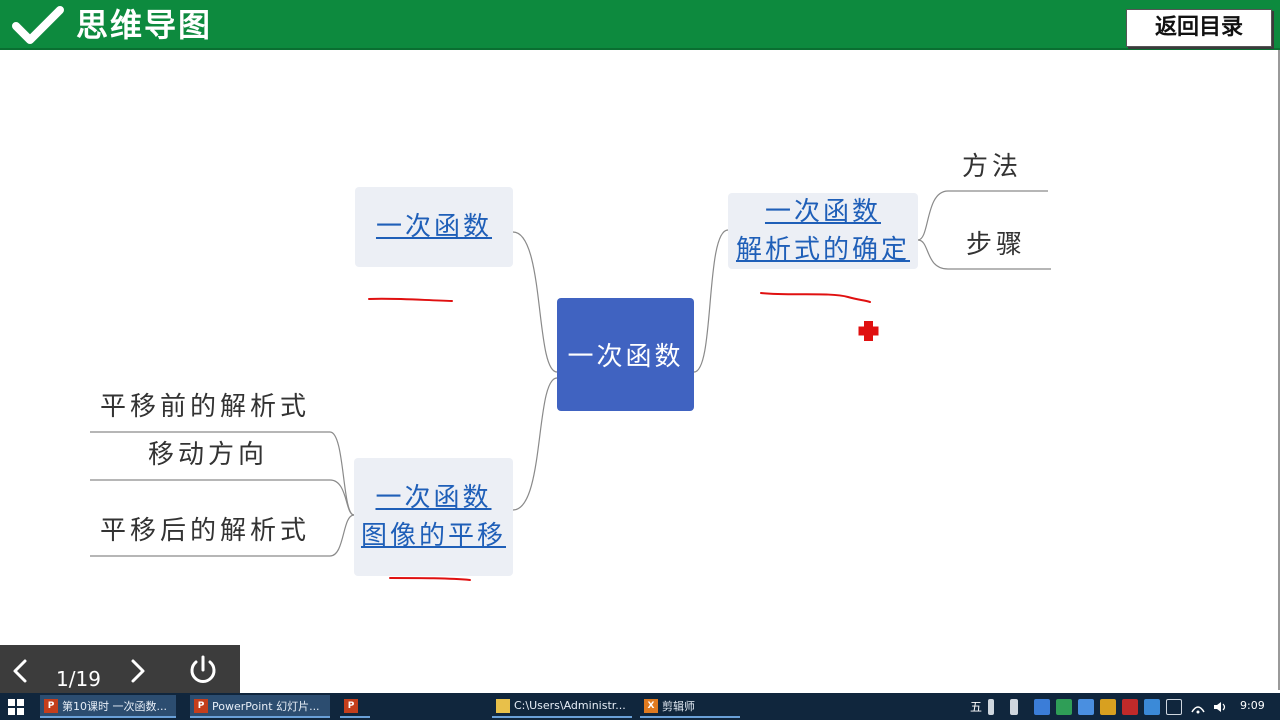  What do you see at coordinates (16, 707) in the screenshot?
I see `windows-start-icon` at bounding box center [16, 707].